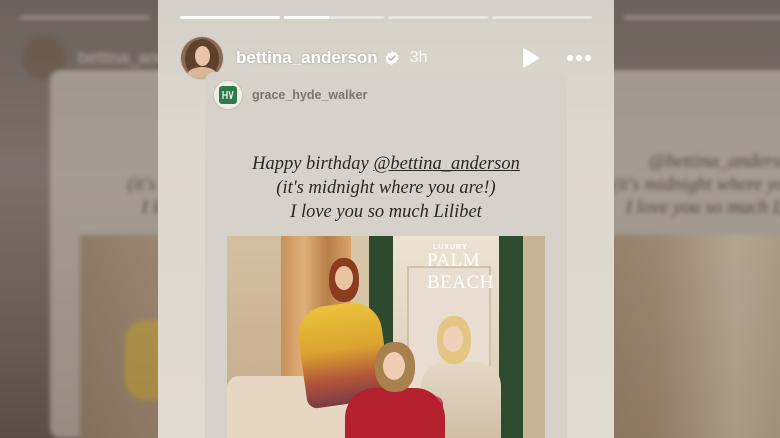 The image size is (780, 438). What do you see at coordinates (118, 57) in the screenshot?
I see `blurred-username: bettina_anderson` at bounding box center [118, 57].